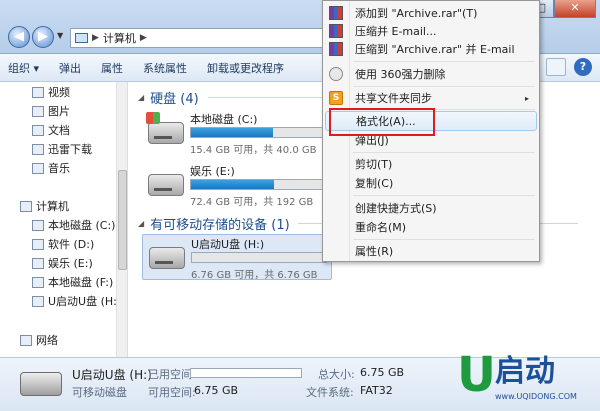 The height and width of the screenshot is (411, 600). What do you see at coordinates (70, 68) in the screenshot?
I see `eject-button: 弹出` at bounding box center [70, 68].